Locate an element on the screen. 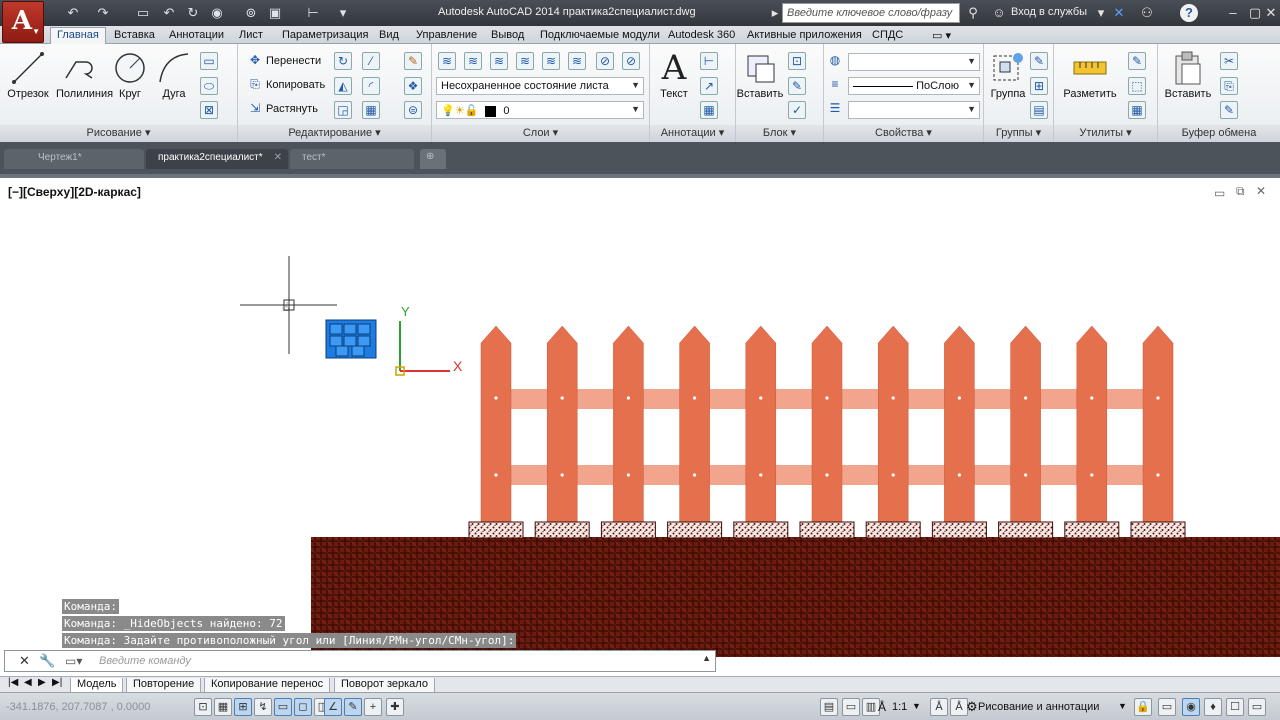 The width and height of the screenshot is (1280, 720). layer-icon: ▣ is located at coordinates (275, 13).